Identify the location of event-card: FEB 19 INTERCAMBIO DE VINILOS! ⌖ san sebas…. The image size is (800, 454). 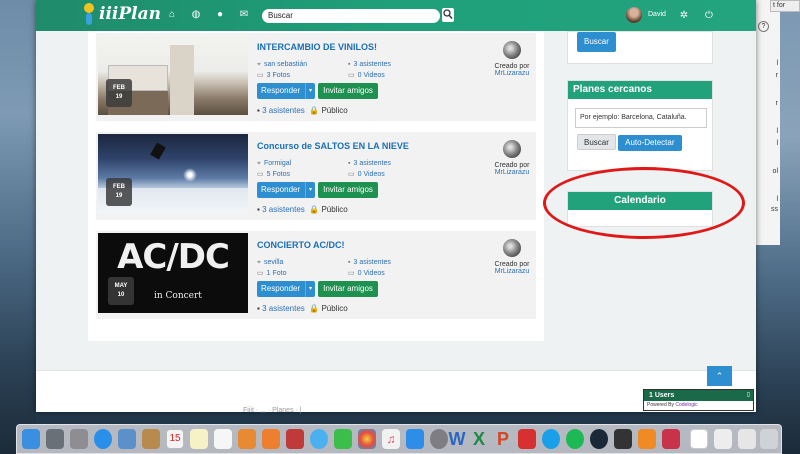
(316, 77).